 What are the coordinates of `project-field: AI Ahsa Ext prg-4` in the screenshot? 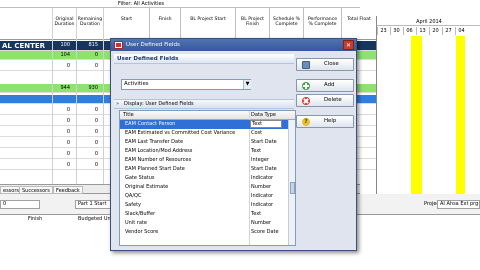 It's located at (458, 204).